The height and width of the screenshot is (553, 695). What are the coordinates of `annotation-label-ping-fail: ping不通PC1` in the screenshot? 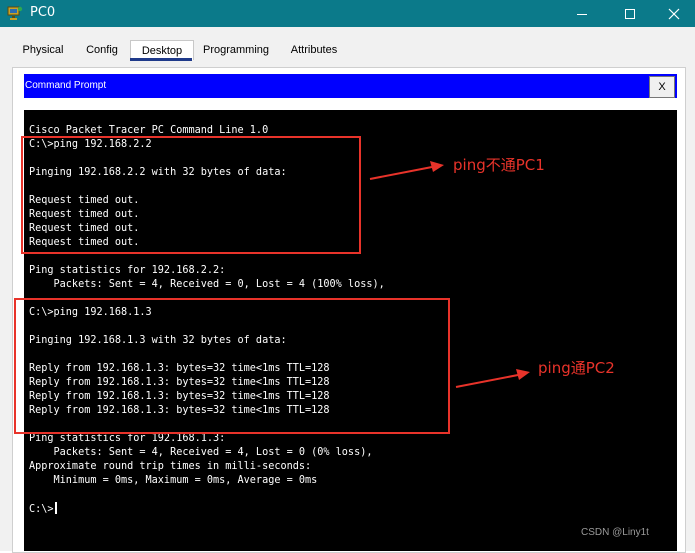 It's located at (499, 165).